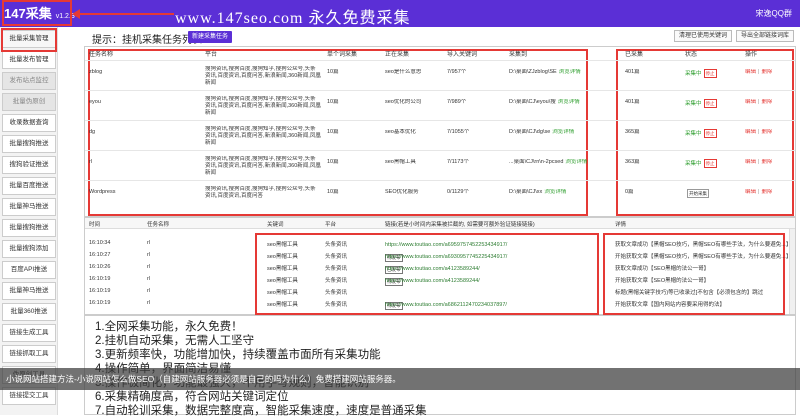 This screenshot has width=800, height=418. Describe the element at coordinates (703, 245) in the screenshot. I see `log-detail: 获取文章成功【黑帽SEO技巧，黑帽SEO有哪些手法，为什么要避免...】` at that location.